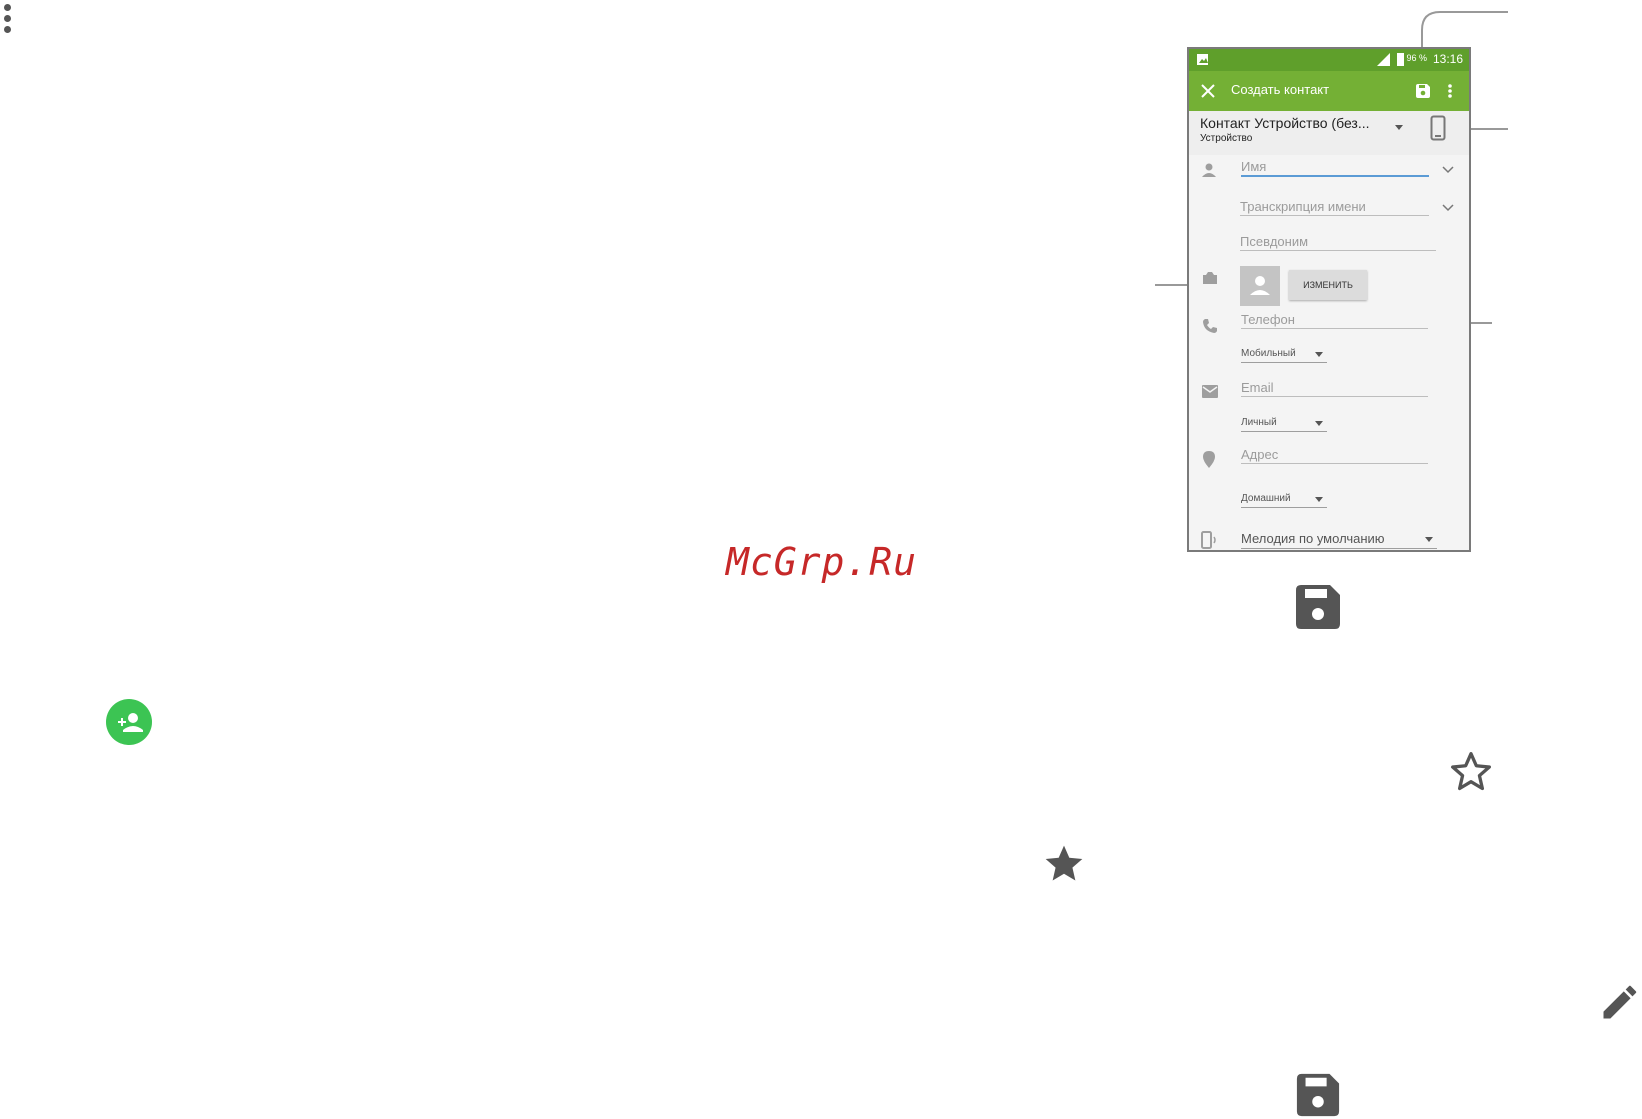  What do you see at coordinates (1208, 91) in the screenshot?
I see `close-icon` at bounding box center [1208, 91].